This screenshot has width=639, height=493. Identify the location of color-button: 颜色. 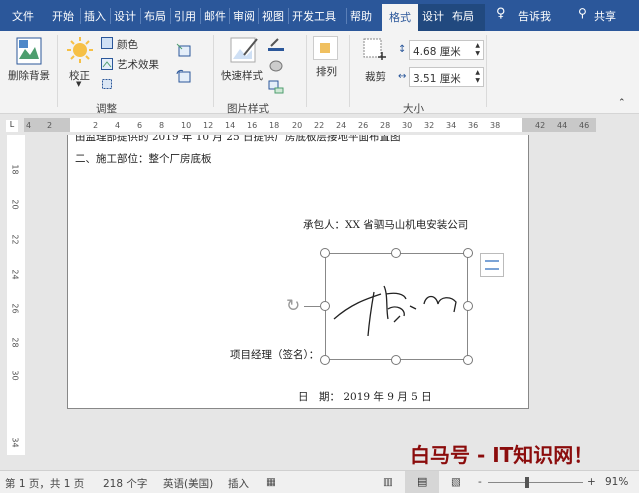
(127, 44).